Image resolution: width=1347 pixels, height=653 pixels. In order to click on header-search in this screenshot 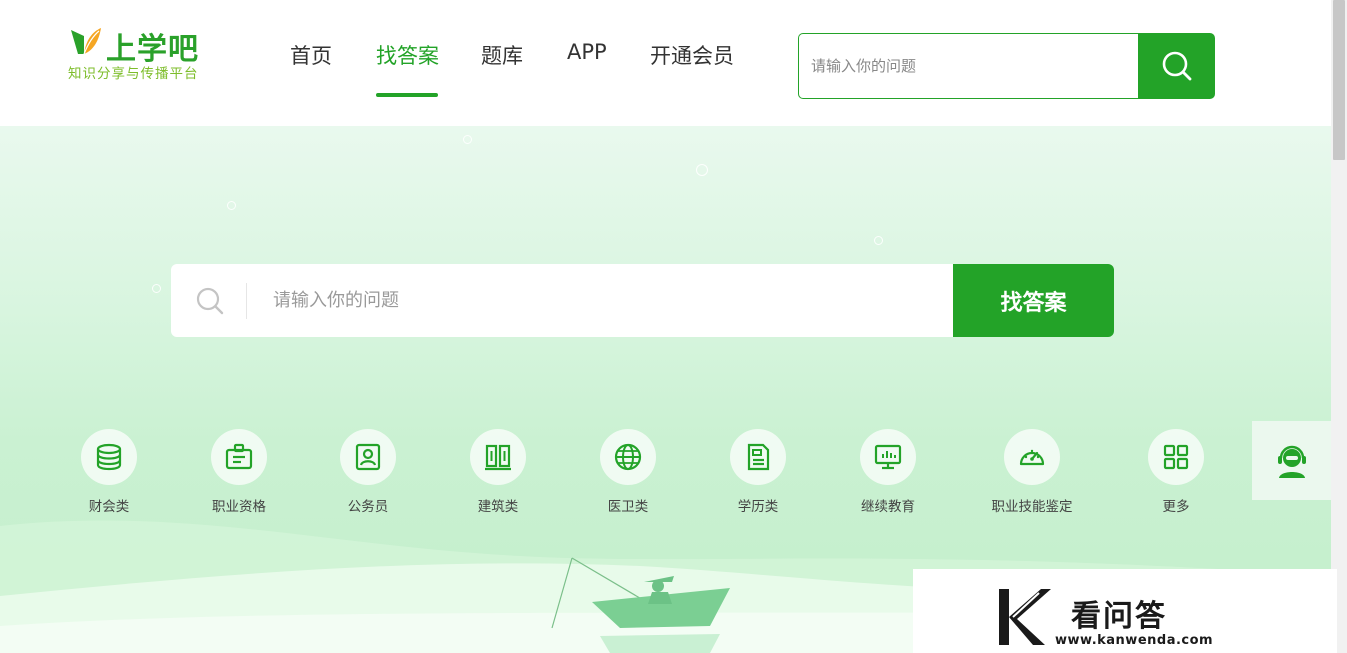, I will do `click(1006, 66)`.